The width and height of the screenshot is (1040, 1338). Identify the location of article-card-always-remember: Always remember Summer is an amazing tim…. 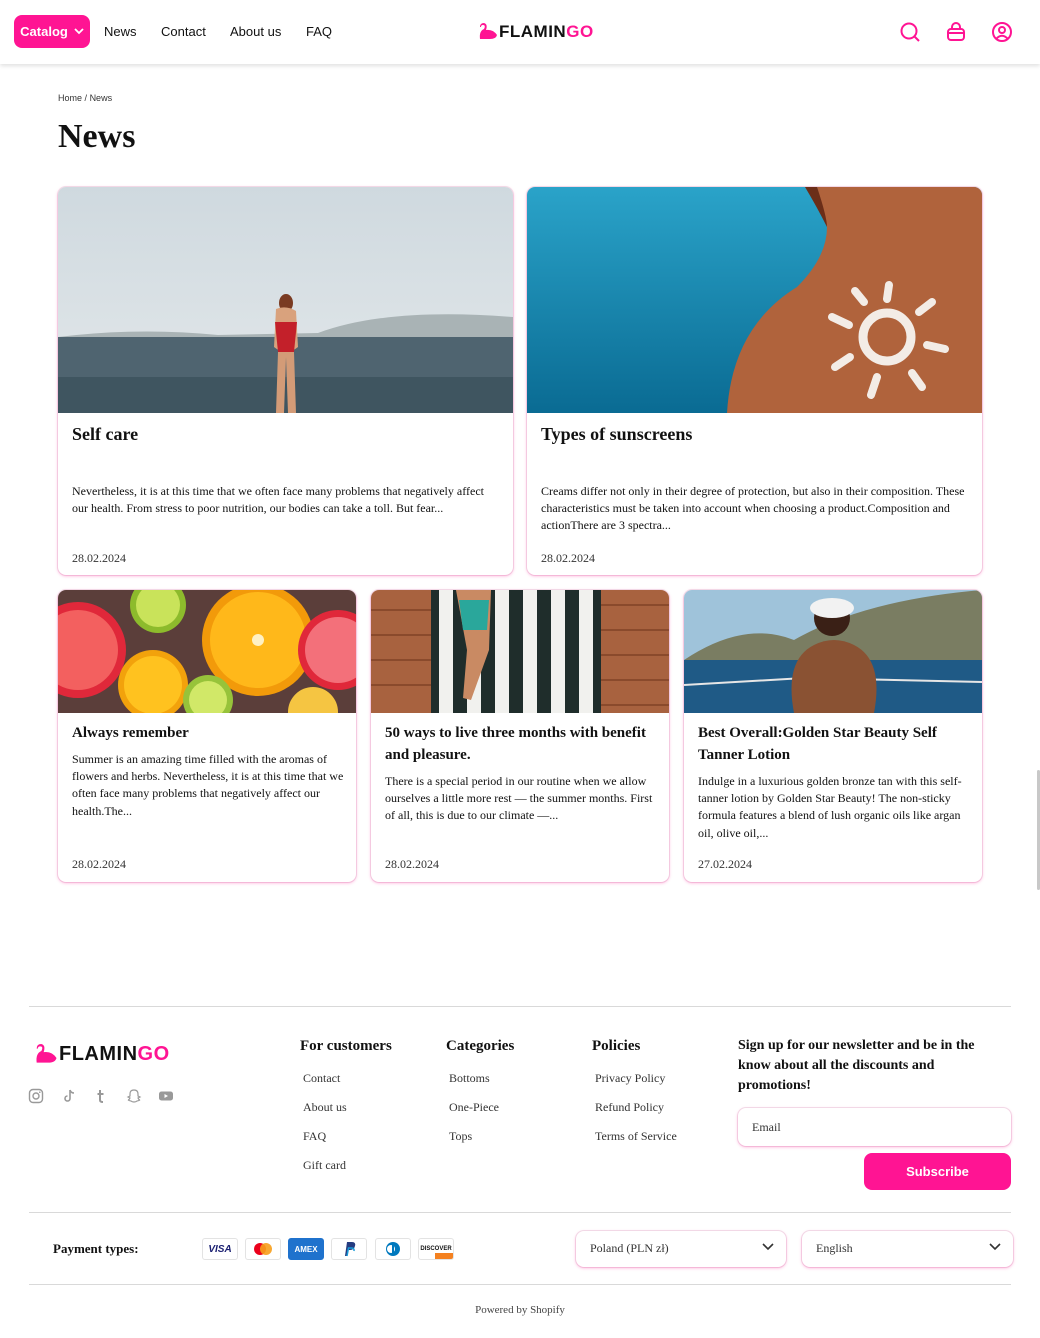
(207, 736).